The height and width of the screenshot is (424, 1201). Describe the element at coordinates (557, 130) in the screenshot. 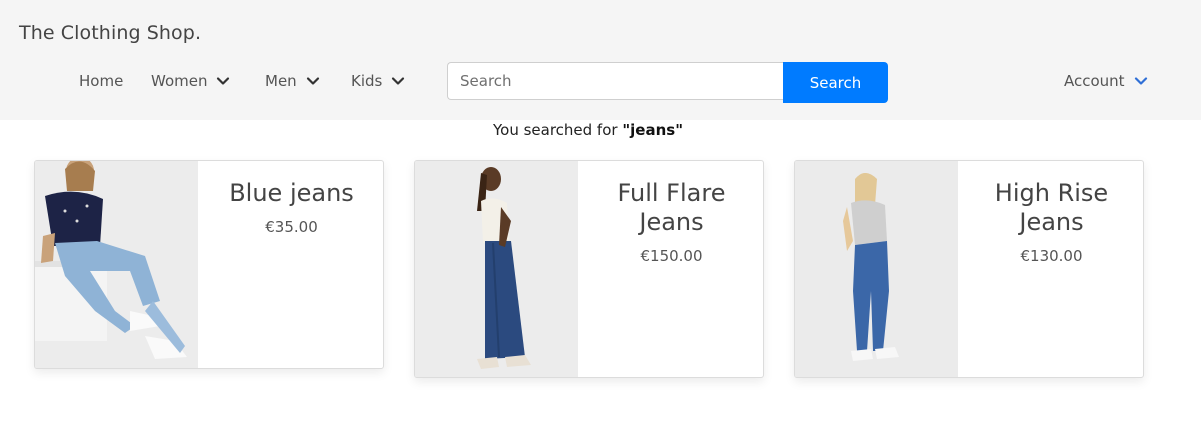

I see `search-summary-prefix: You searched for` at that location.